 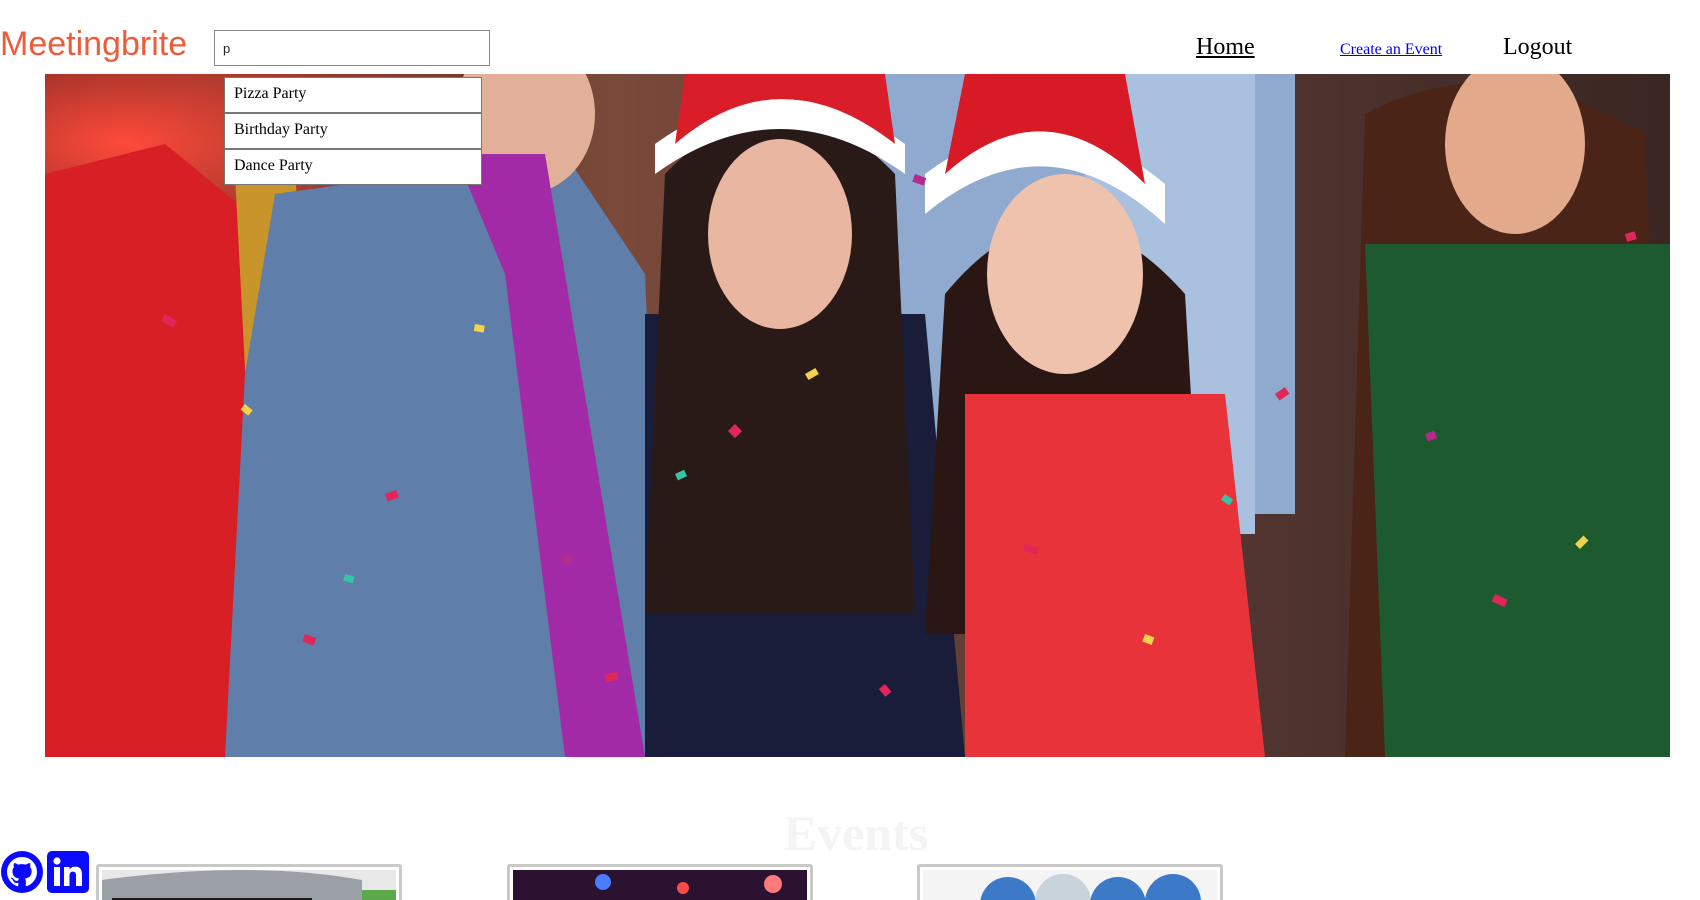 What do you see at coordinates (45, 872) in the screenshot?
I see `social-links` at bounding box center [45, 872].